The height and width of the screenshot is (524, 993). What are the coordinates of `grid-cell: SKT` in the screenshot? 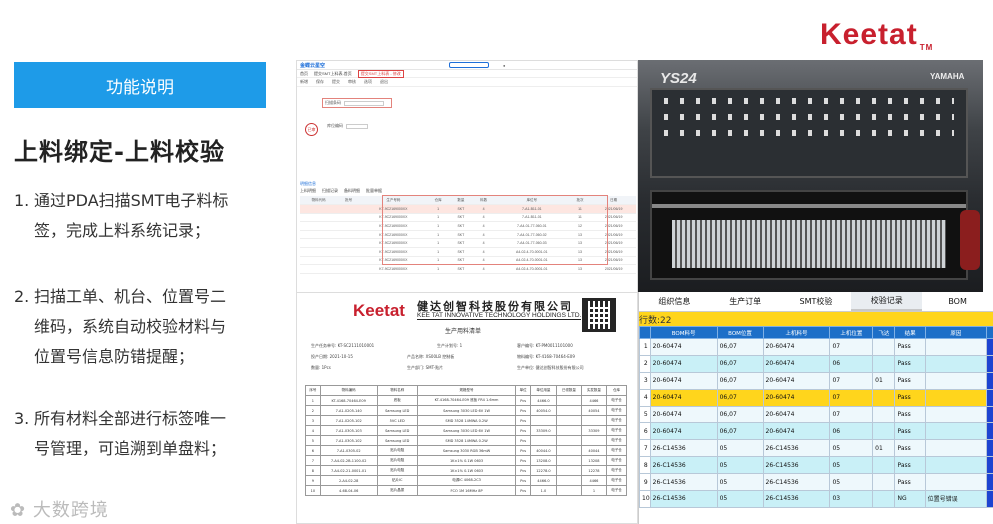 It's located at (461, 269).